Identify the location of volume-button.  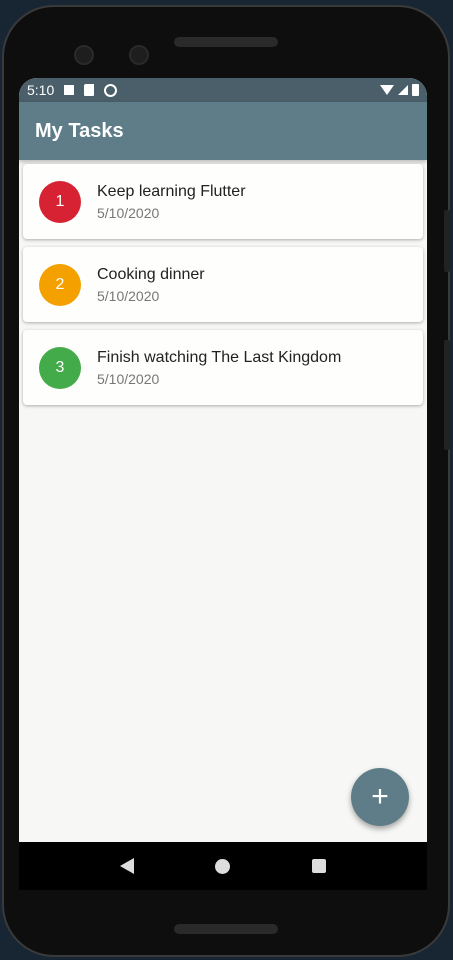
(447, 241).